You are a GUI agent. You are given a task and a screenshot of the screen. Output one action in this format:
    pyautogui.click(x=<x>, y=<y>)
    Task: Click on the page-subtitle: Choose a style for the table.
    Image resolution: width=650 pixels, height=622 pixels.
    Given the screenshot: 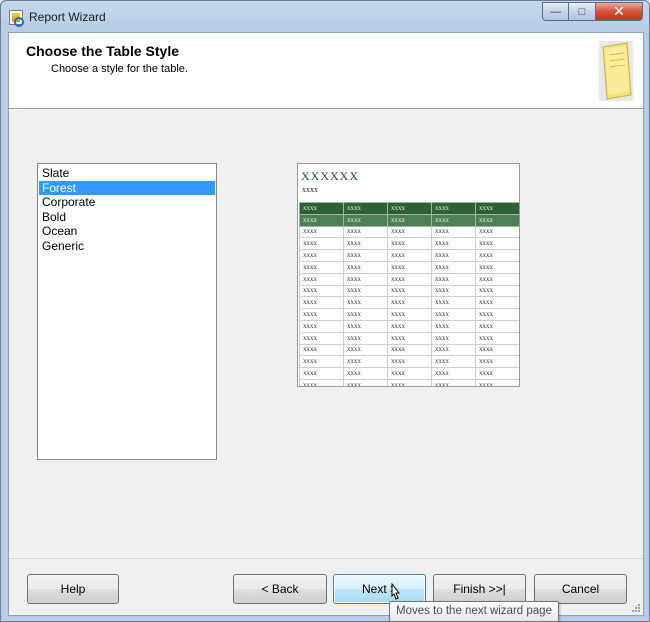 What is the action you would take?
    pyautogui.click(x=119, y=69)
    